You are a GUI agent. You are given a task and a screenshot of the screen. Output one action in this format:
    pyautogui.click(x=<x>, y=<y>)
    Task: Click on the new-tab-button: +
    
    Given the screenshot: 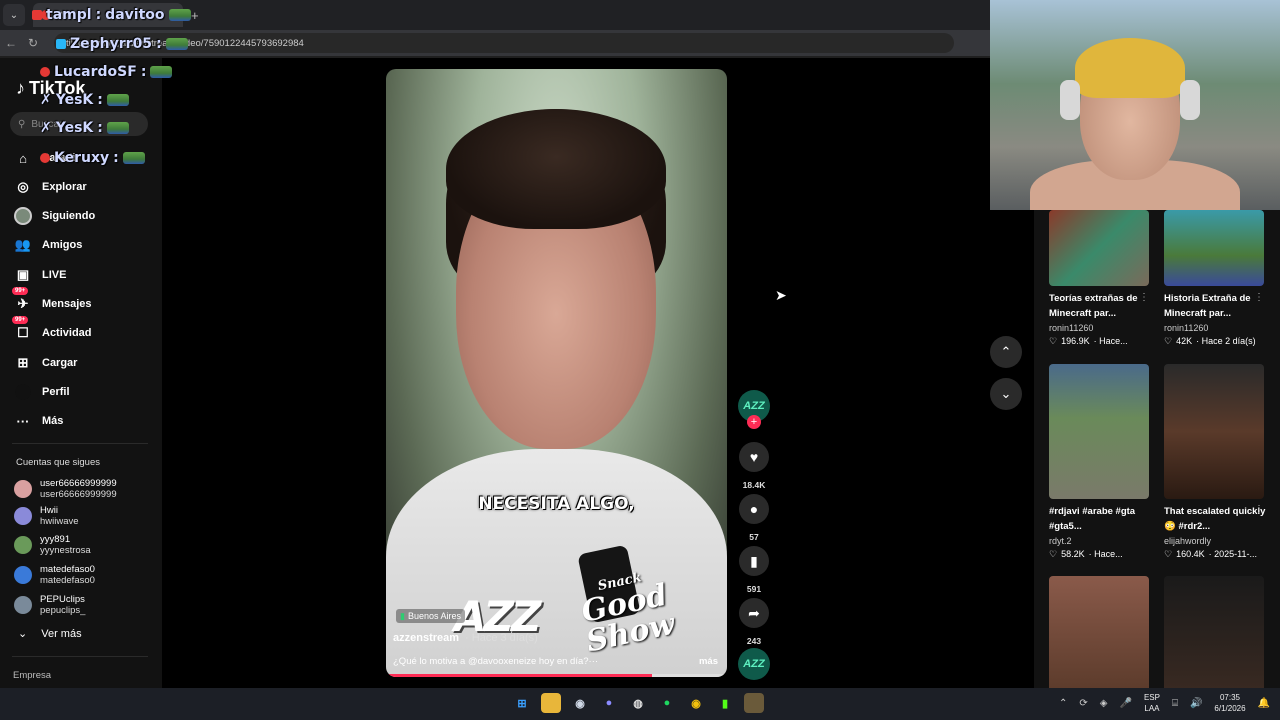 What is the action you would take?
    pyautogui.click(x=195, y=15)
    